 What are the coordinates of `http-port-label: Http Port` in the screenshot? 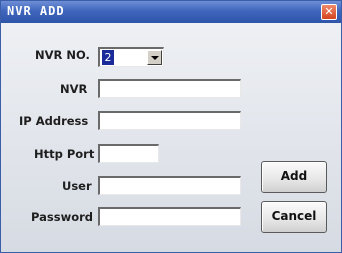 It's located at (64, 154).